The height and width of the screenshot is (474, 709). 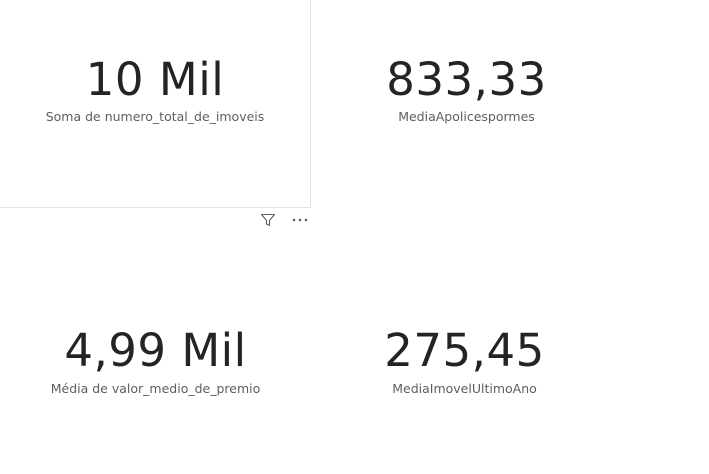 I want to click on card-value: 833,33, so click(x=466, y=79).